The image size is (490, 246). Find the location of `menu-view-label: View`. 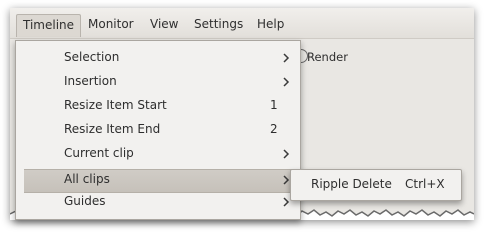

menu-view-label: View is located at coordinates (164, 24).